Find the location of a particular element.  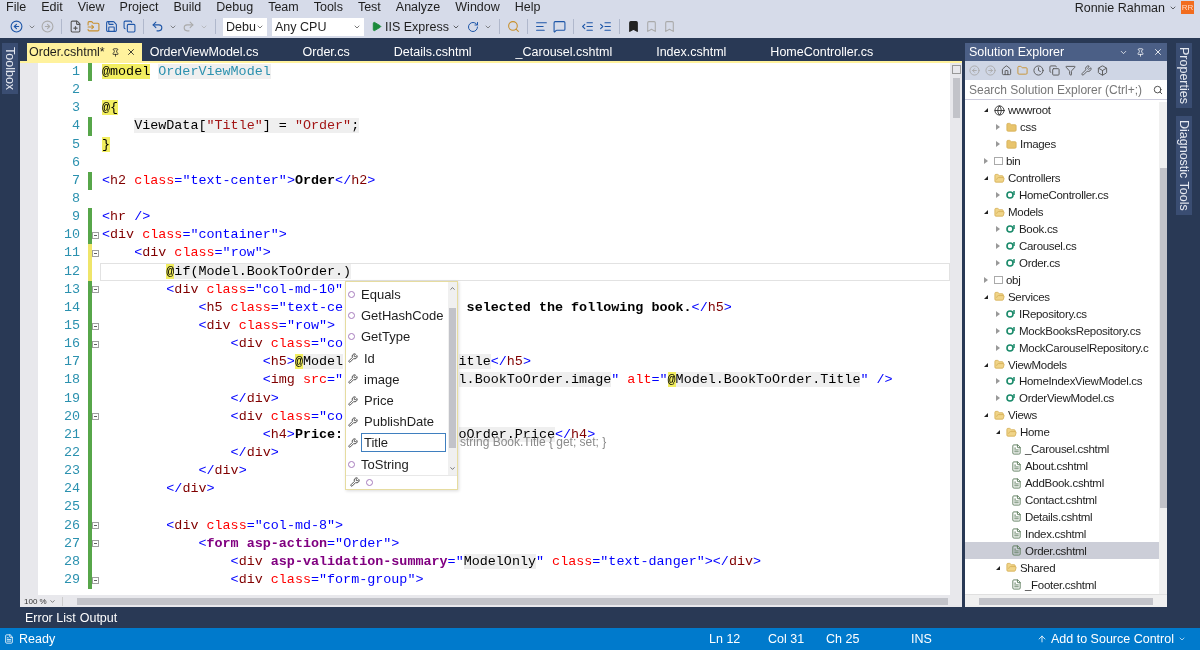

tree-item: ViewModels is located at coordinates (1062, 364).